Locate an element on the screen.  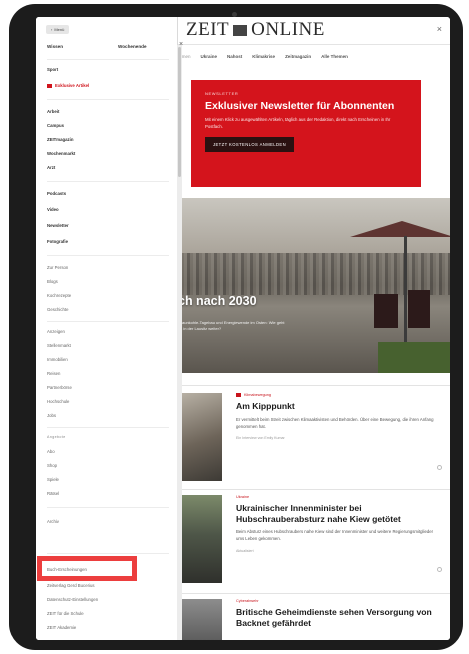
logo-mark is located at coordinates (240, 30).